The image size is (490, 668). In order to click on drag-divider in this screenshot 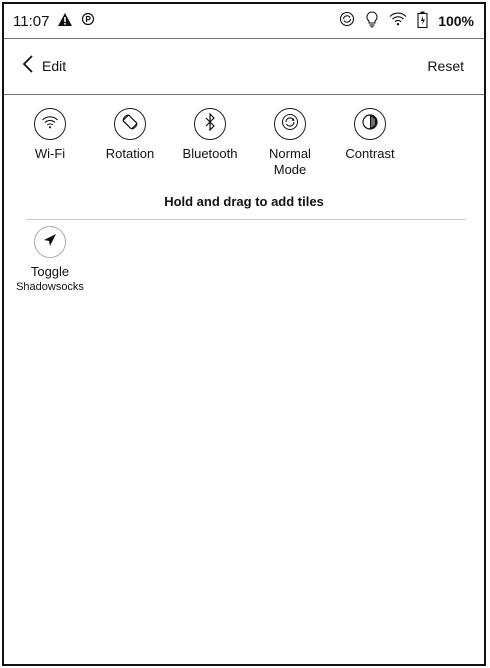, I will do `click(246, 219)`.